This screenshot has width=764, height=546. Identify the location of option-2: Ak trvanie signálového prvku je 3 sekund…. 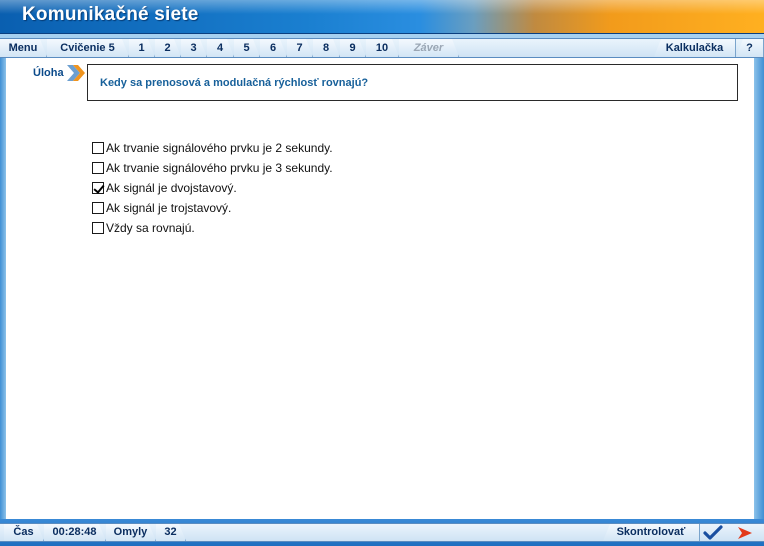
(212, 168).